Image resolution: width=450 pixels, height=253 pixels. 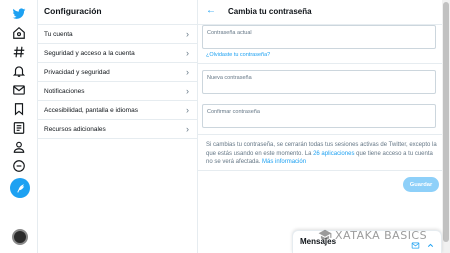 I want to click on scrollbar, so click(x=446, y=126).